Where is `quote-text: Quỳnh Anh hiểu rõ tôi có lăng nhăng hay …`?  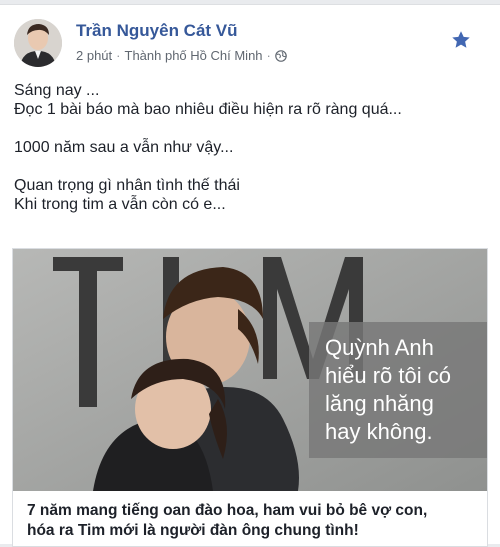
quote-text: Quỳnh Anh hiểu rõ tôi có lăng nhăng hay … is located at coordinates (402, 390).